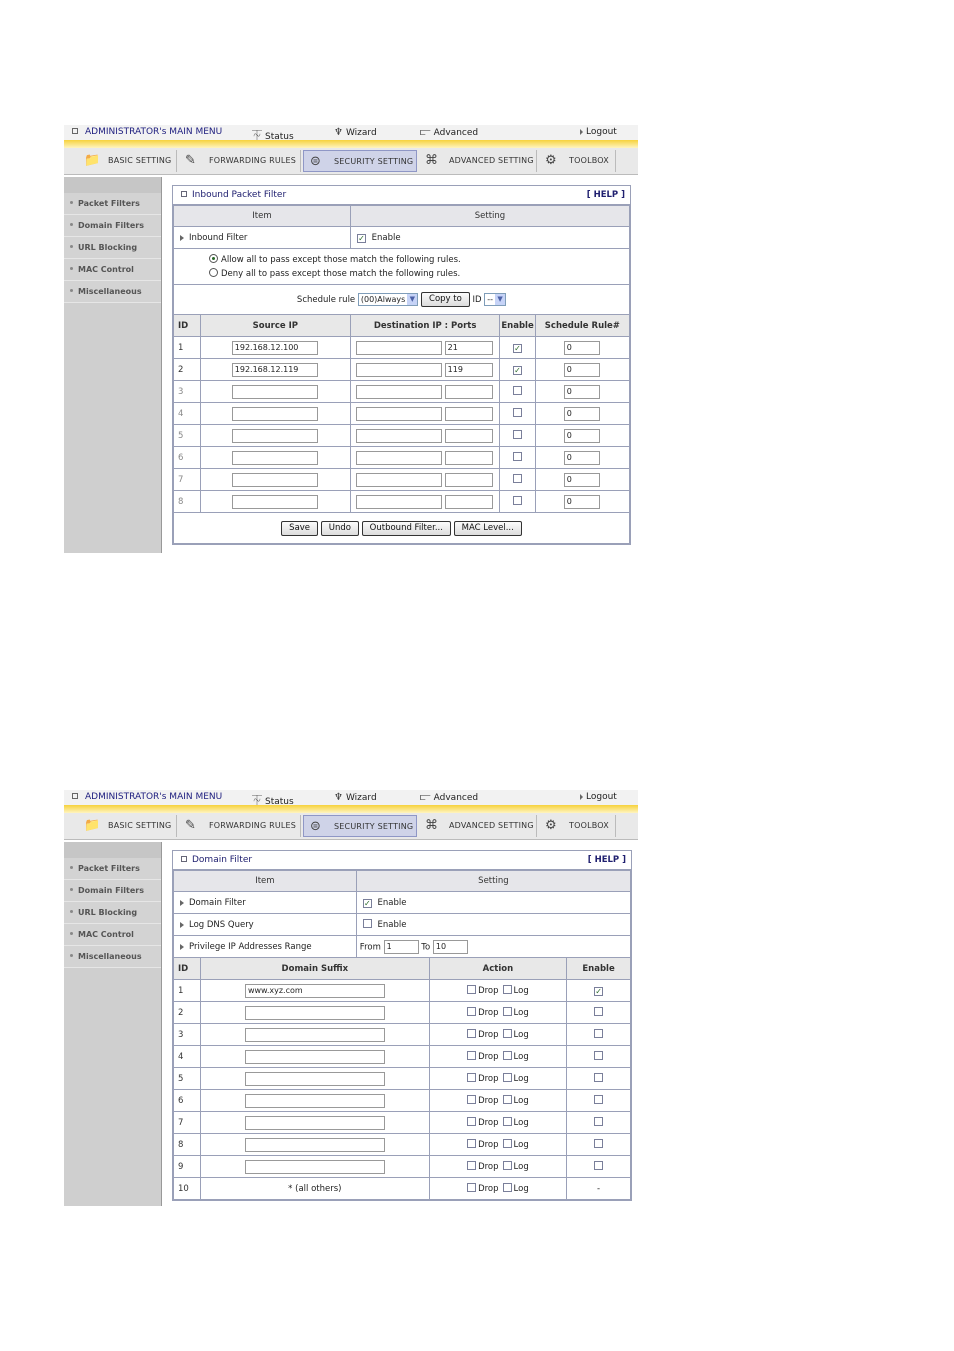  Describe the element at coordinates (274, 347) in the screenshot. I see `source-ip-input: 192.168.12.100` at that location.